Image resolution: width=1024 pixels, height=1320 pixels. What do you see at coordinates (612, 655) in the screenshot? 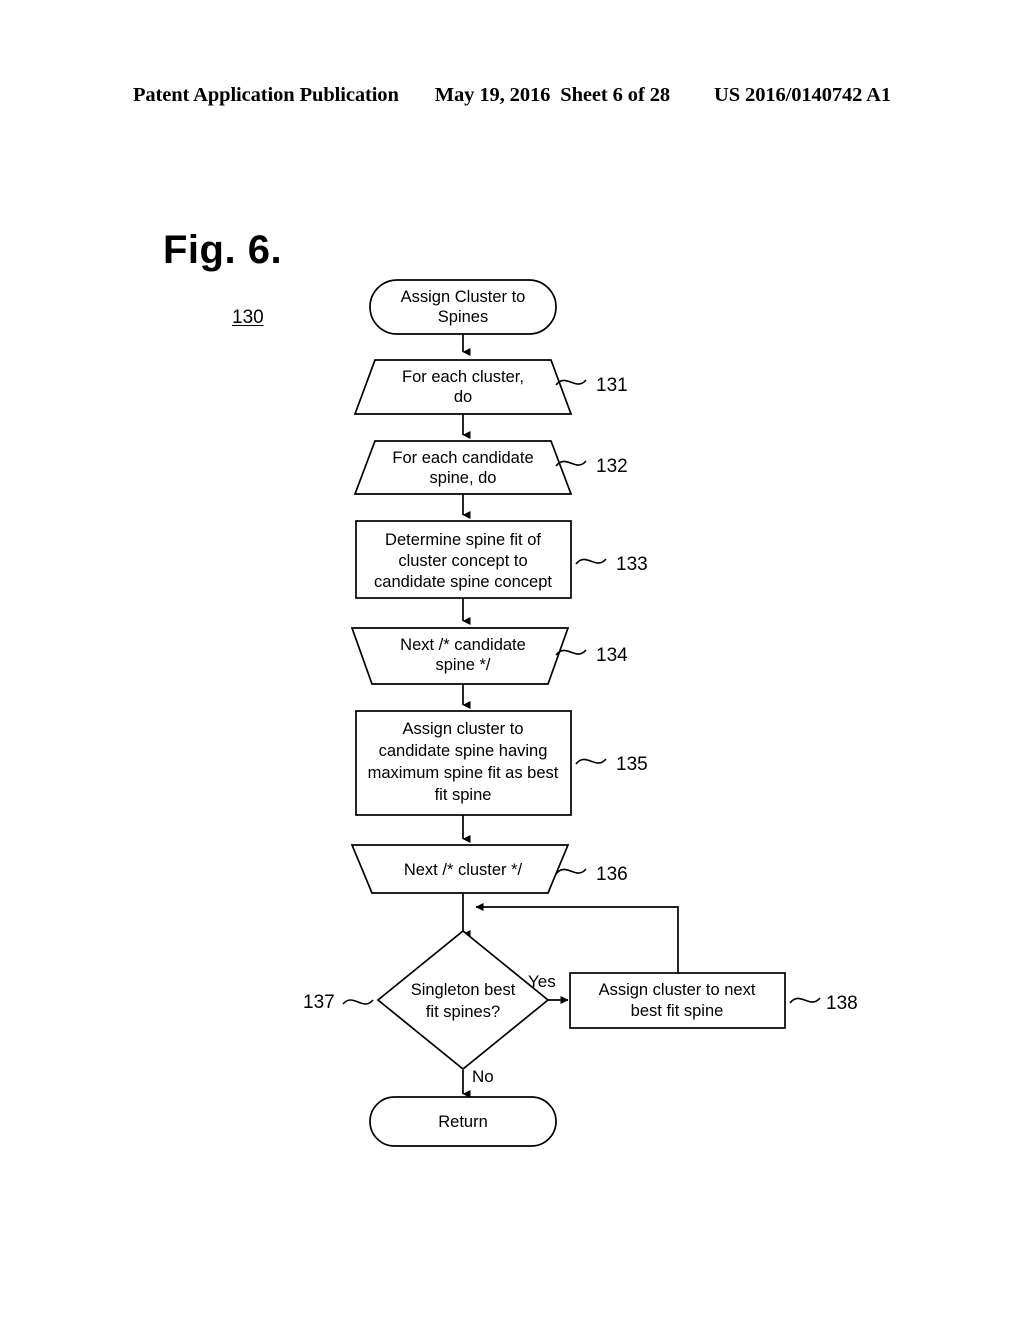
I see `reference-number-134: 134` at bounding box center [612, 655].